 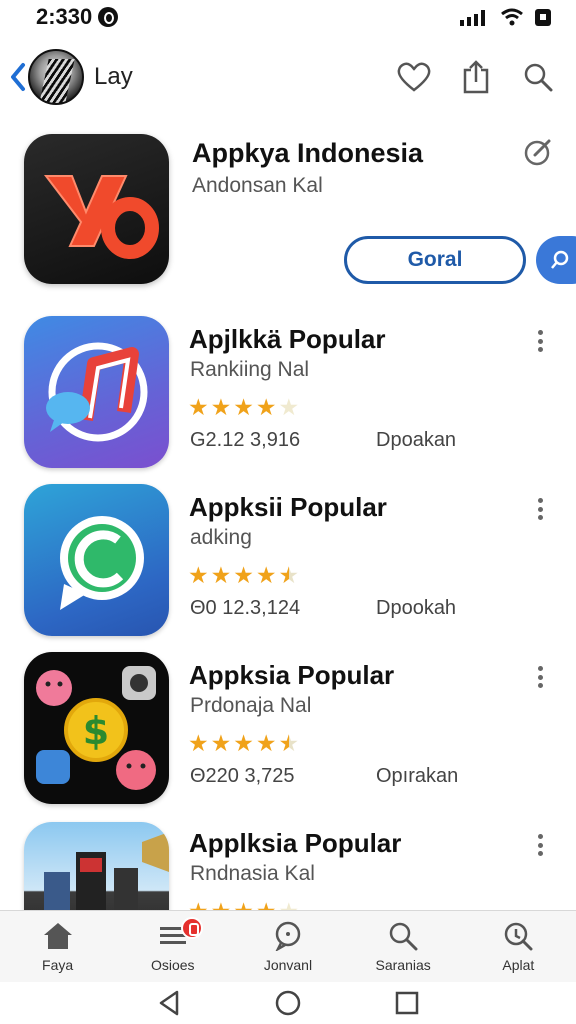 I want to click on wifi-icon, so click(x=512, y=17).